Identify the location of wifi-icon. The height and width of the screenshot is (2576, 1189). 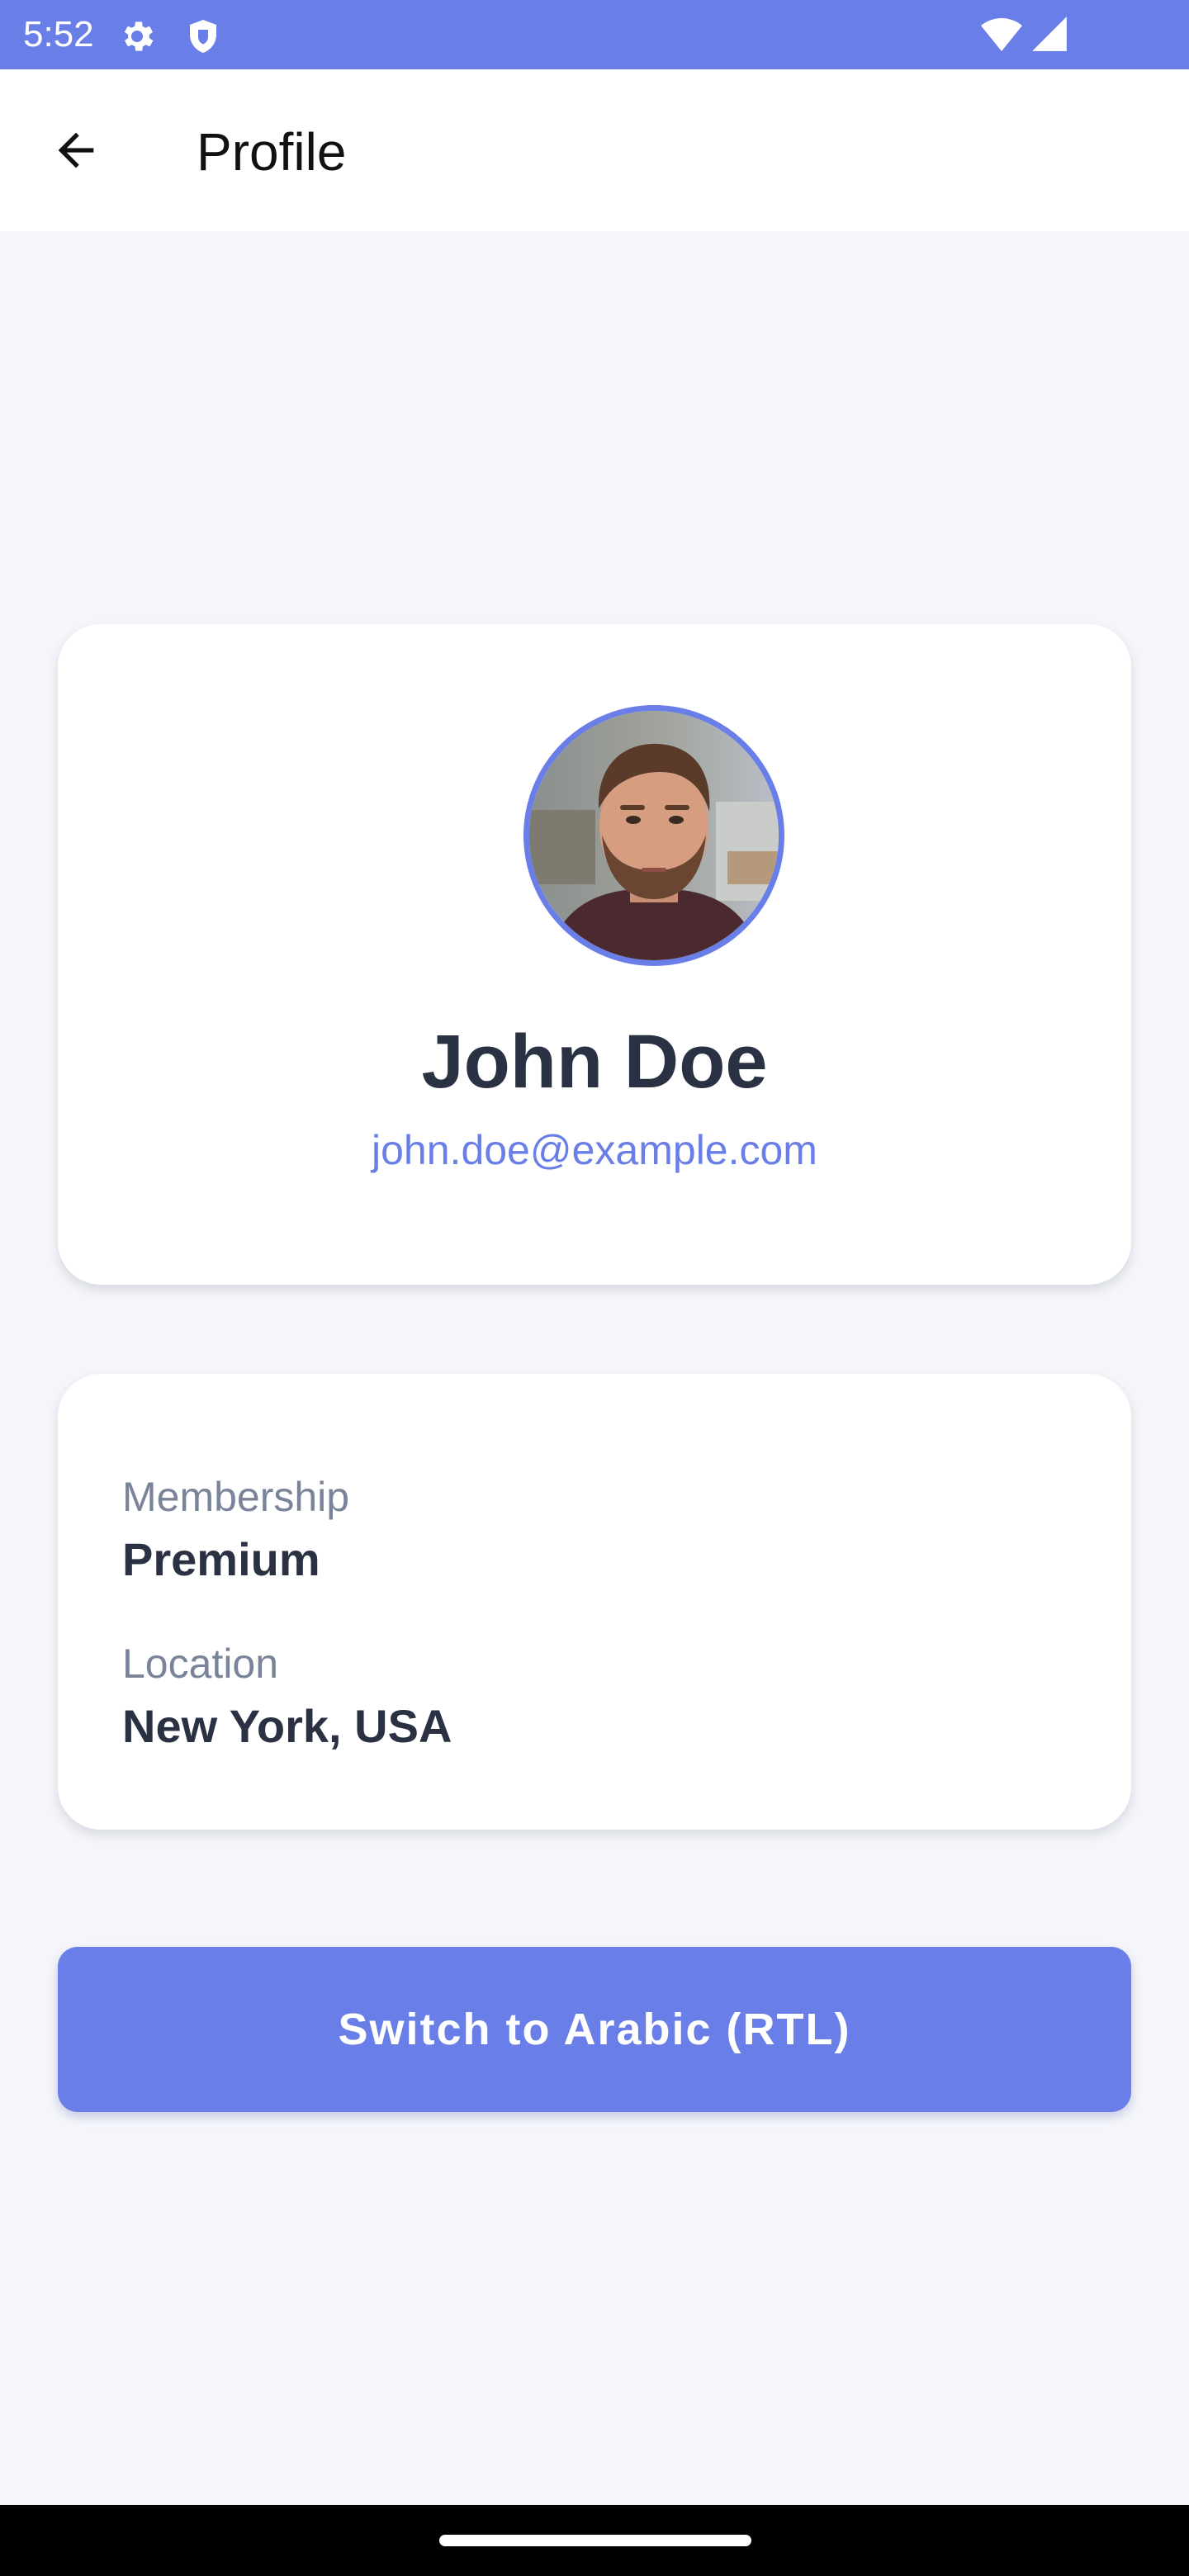
(1001, 37).